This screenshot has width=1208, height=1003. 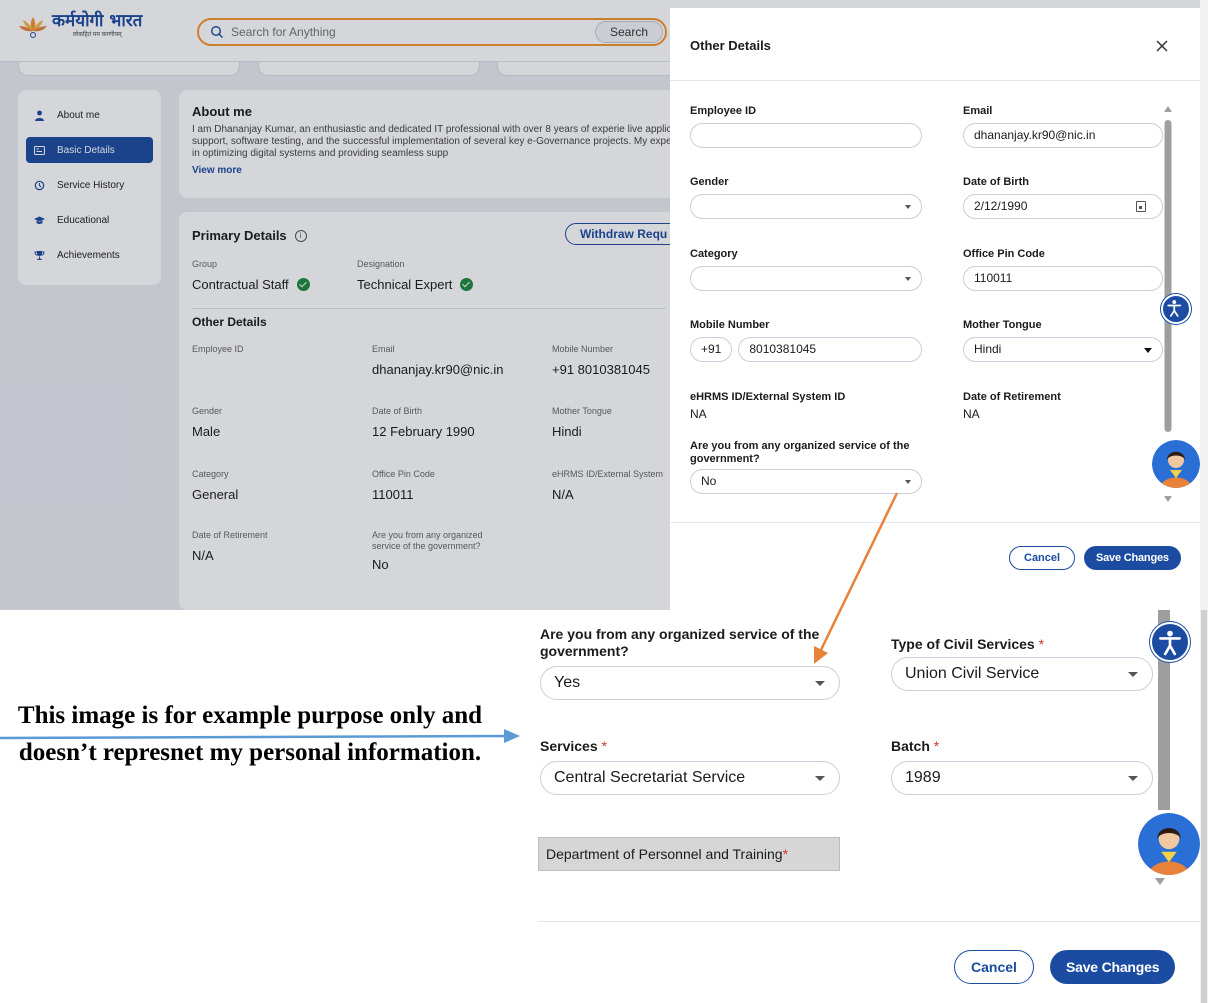 I want to click on page-scrollbar-thumb, so click(x=1204, y=806).